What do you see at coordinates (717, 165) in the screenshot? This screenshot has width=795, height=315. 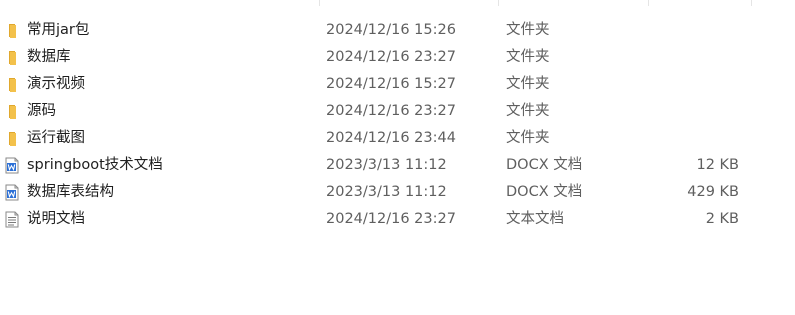 I see `file-size: 12 KB` at bounding box center [717, 165].